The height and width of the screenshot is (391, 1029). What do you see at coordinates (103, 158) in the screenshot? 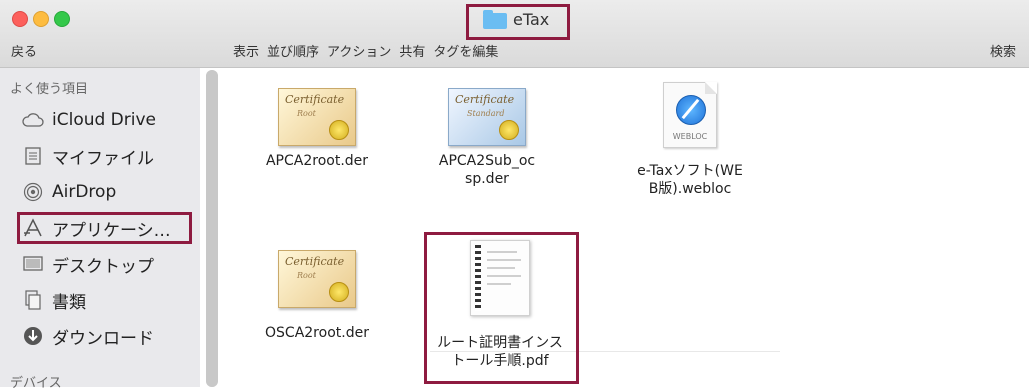
I see `sidebar-item-label: マイファイル` at bounding box center [103, 158].